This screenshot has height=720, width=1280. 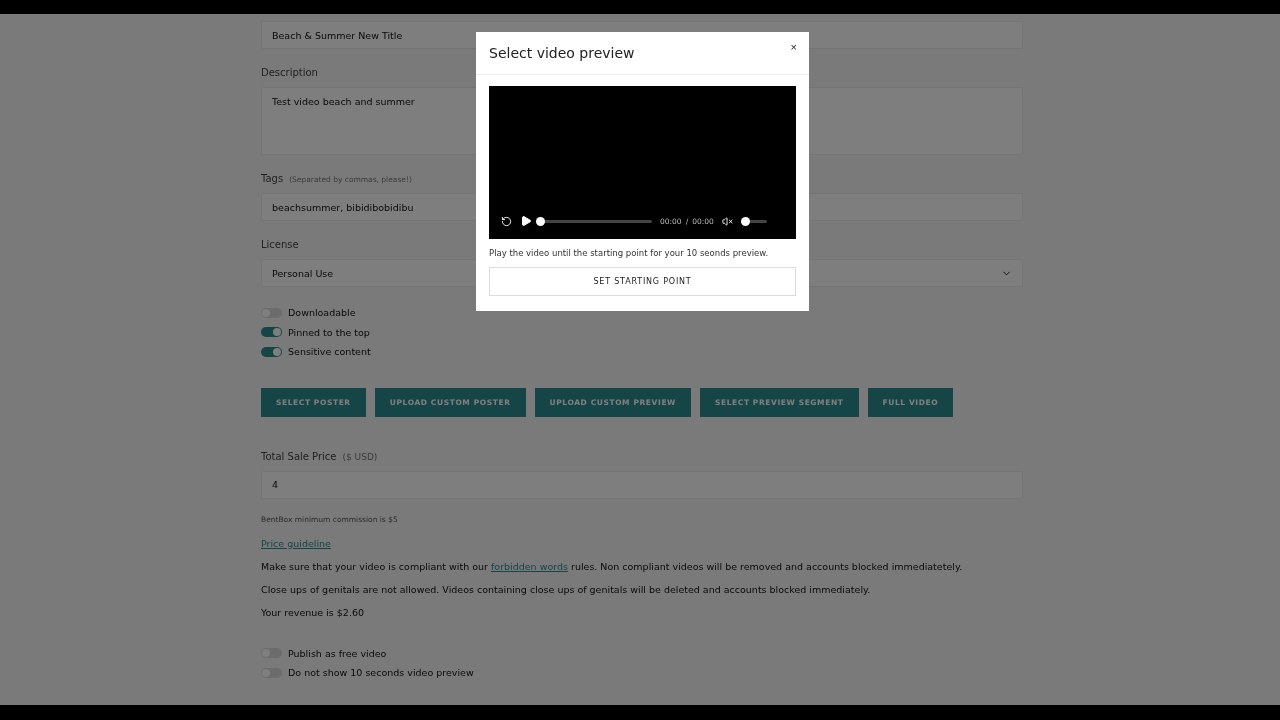 I want to click on toggle-label: Sensitive content, so click(x=329, y=352).